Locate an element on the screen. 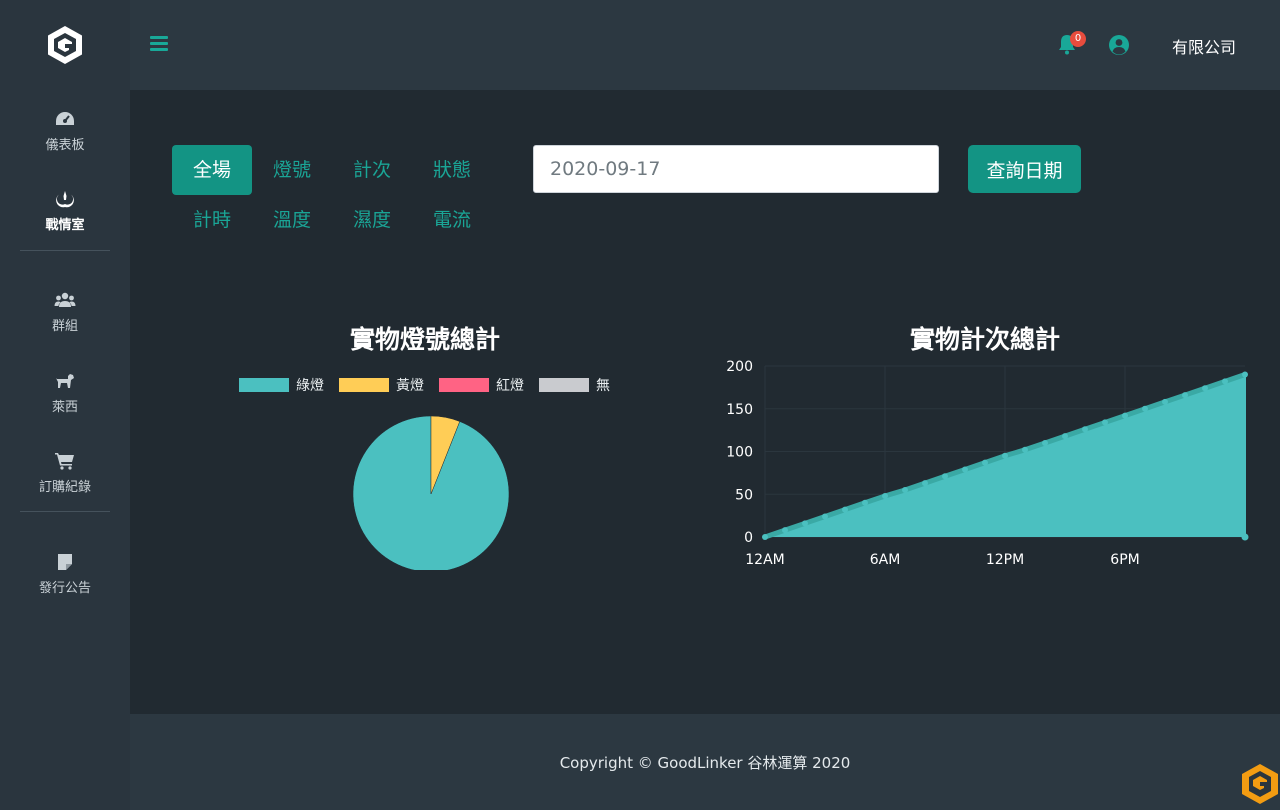 The width and height of the screenshot is (1286, 810). y-tick-label: 0 is located at coordinates (748, 538).